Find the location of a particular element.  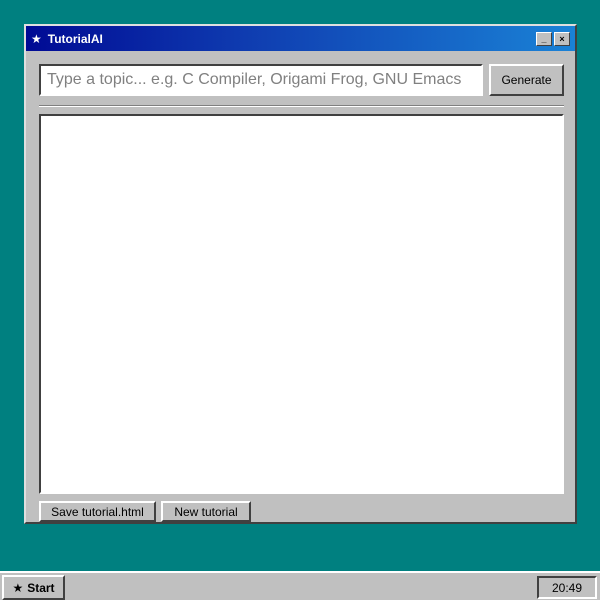

separator is located at coordinates (301, 106).